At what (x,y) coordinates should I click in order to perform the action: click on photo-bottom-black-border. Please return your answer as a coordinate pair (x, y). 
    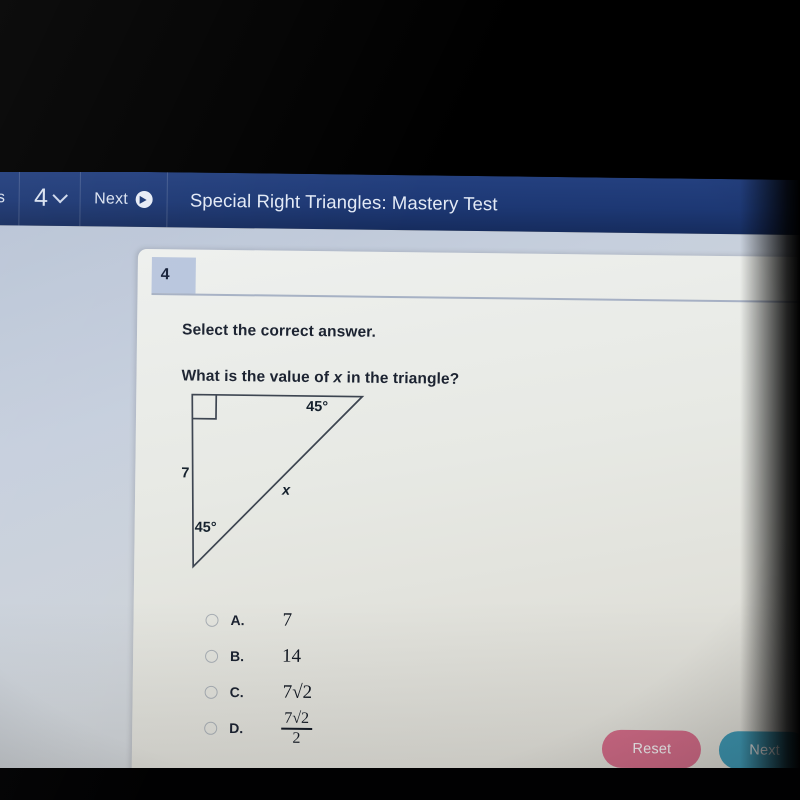
    Looking at the image, I should click on (400, 784).